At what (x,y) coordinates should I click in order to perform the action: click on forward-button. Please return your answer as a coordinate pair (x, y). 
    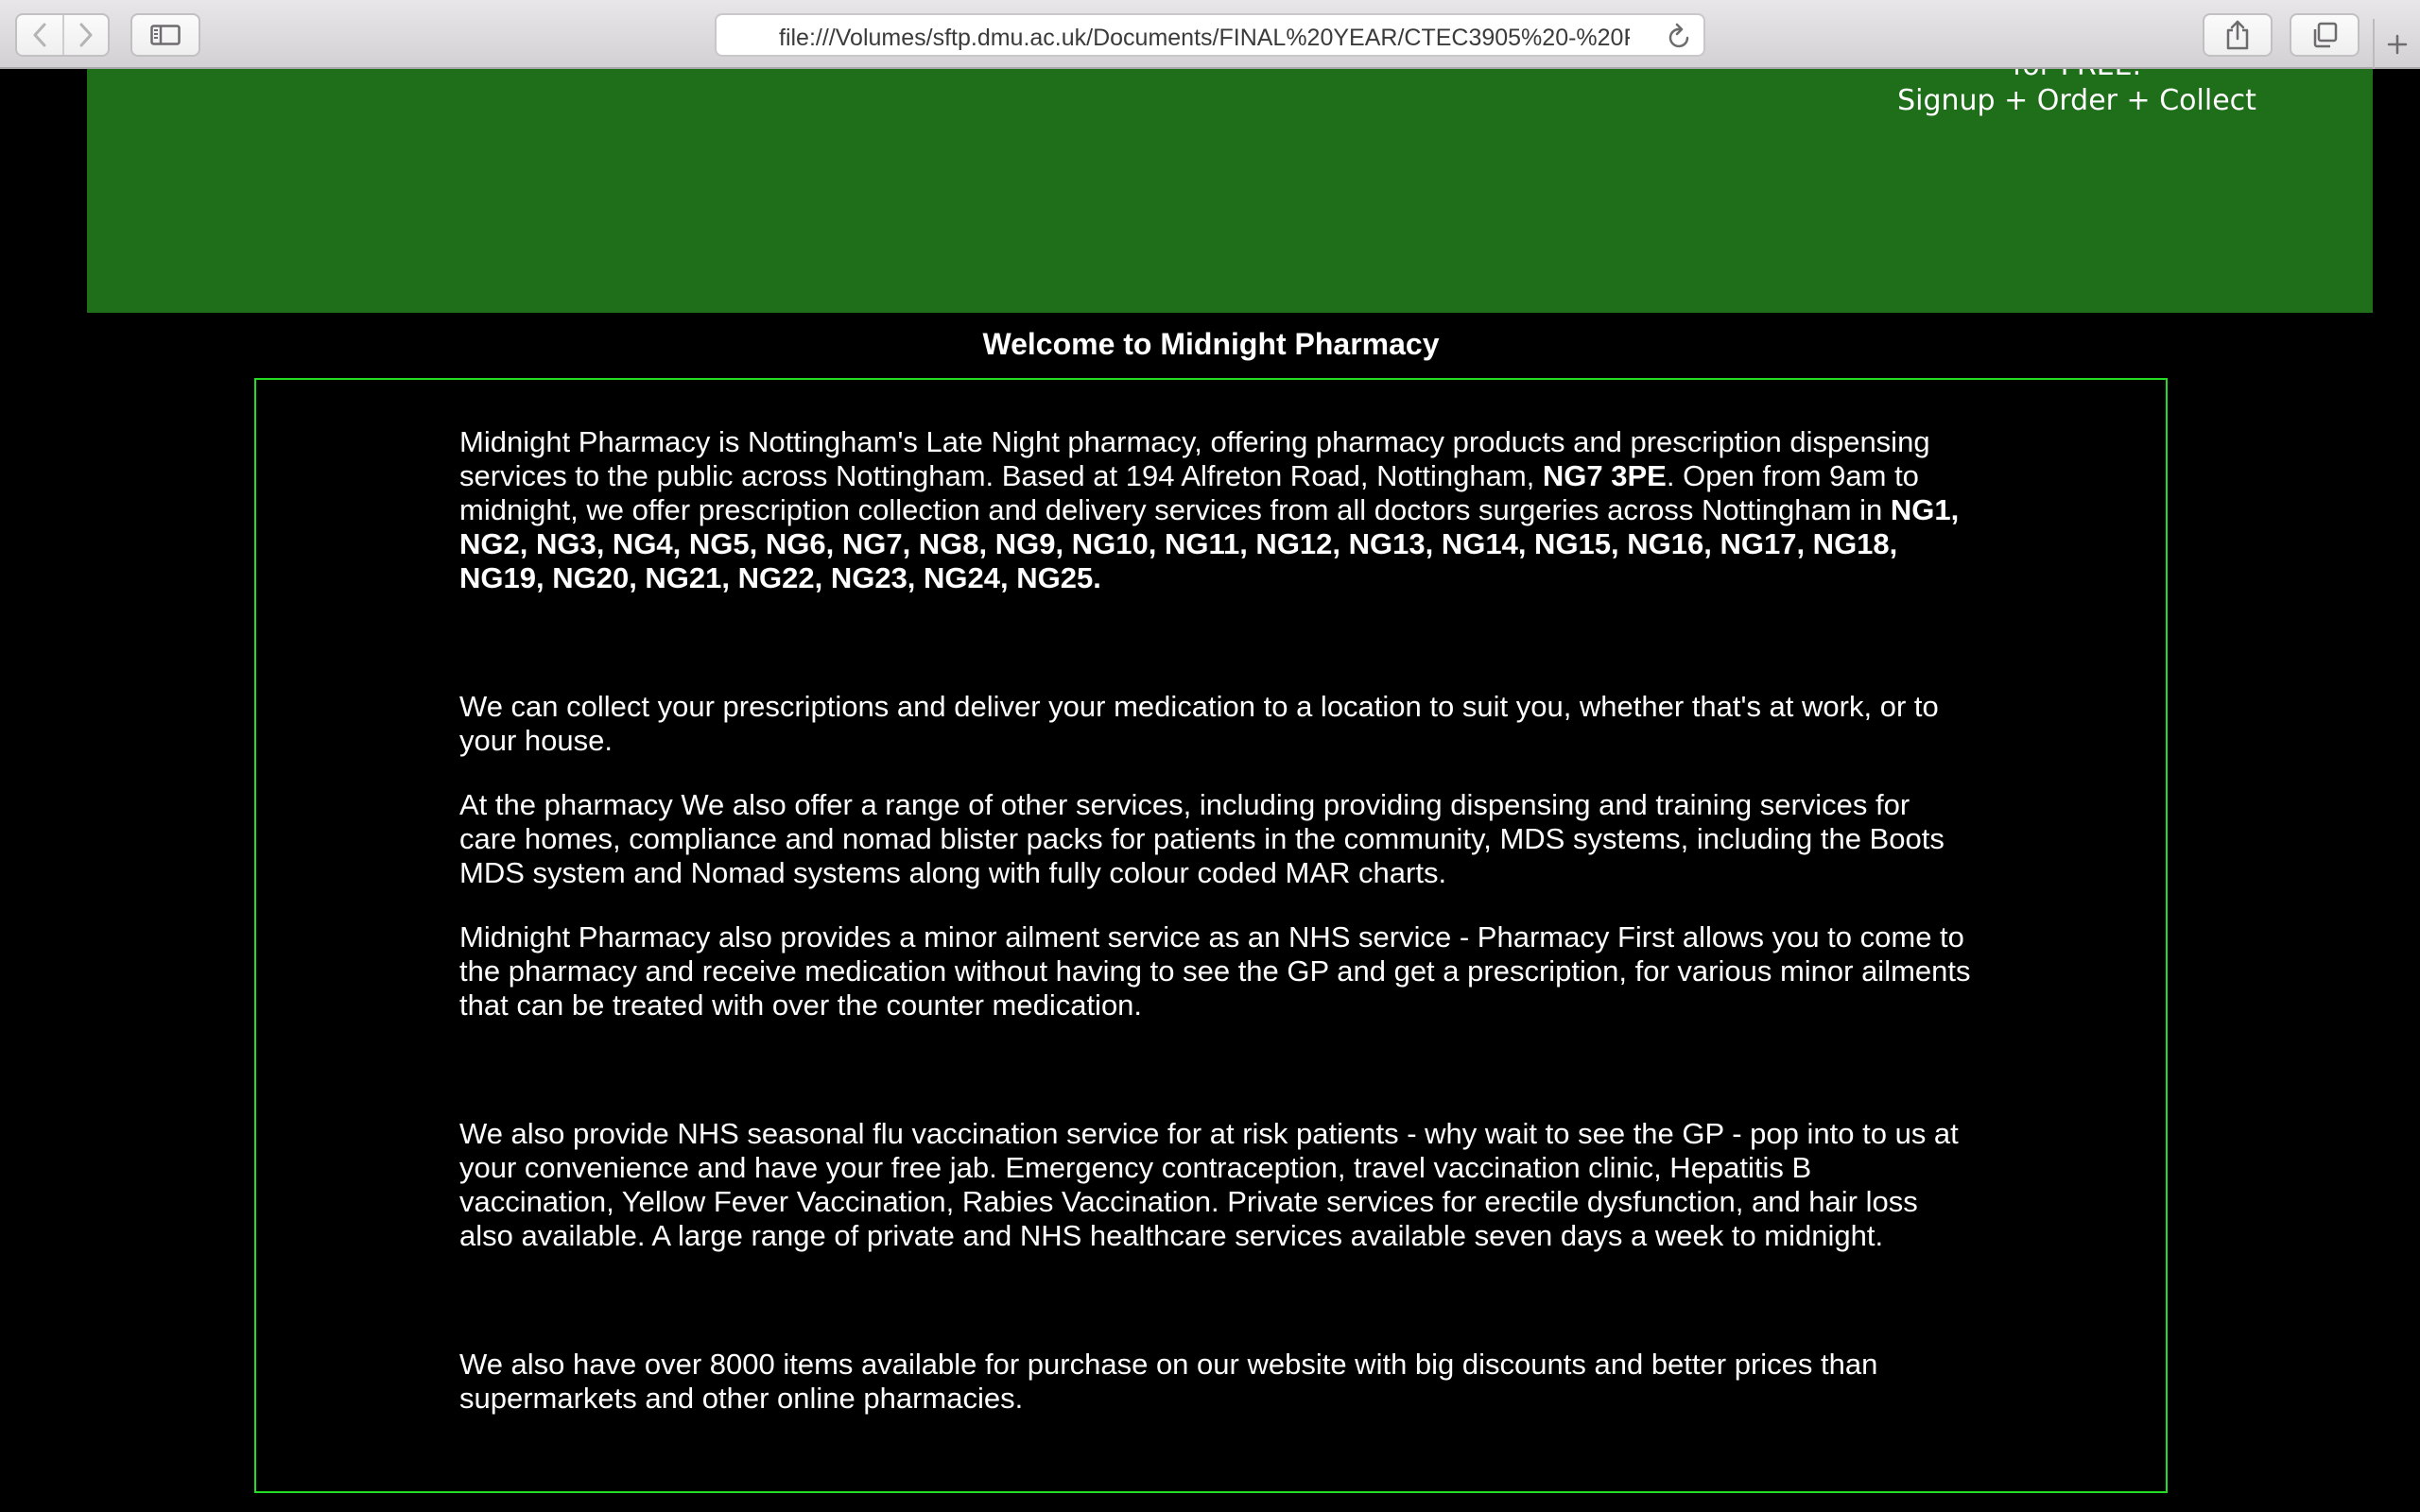
    Looking at the image, I should click on (85, 35).